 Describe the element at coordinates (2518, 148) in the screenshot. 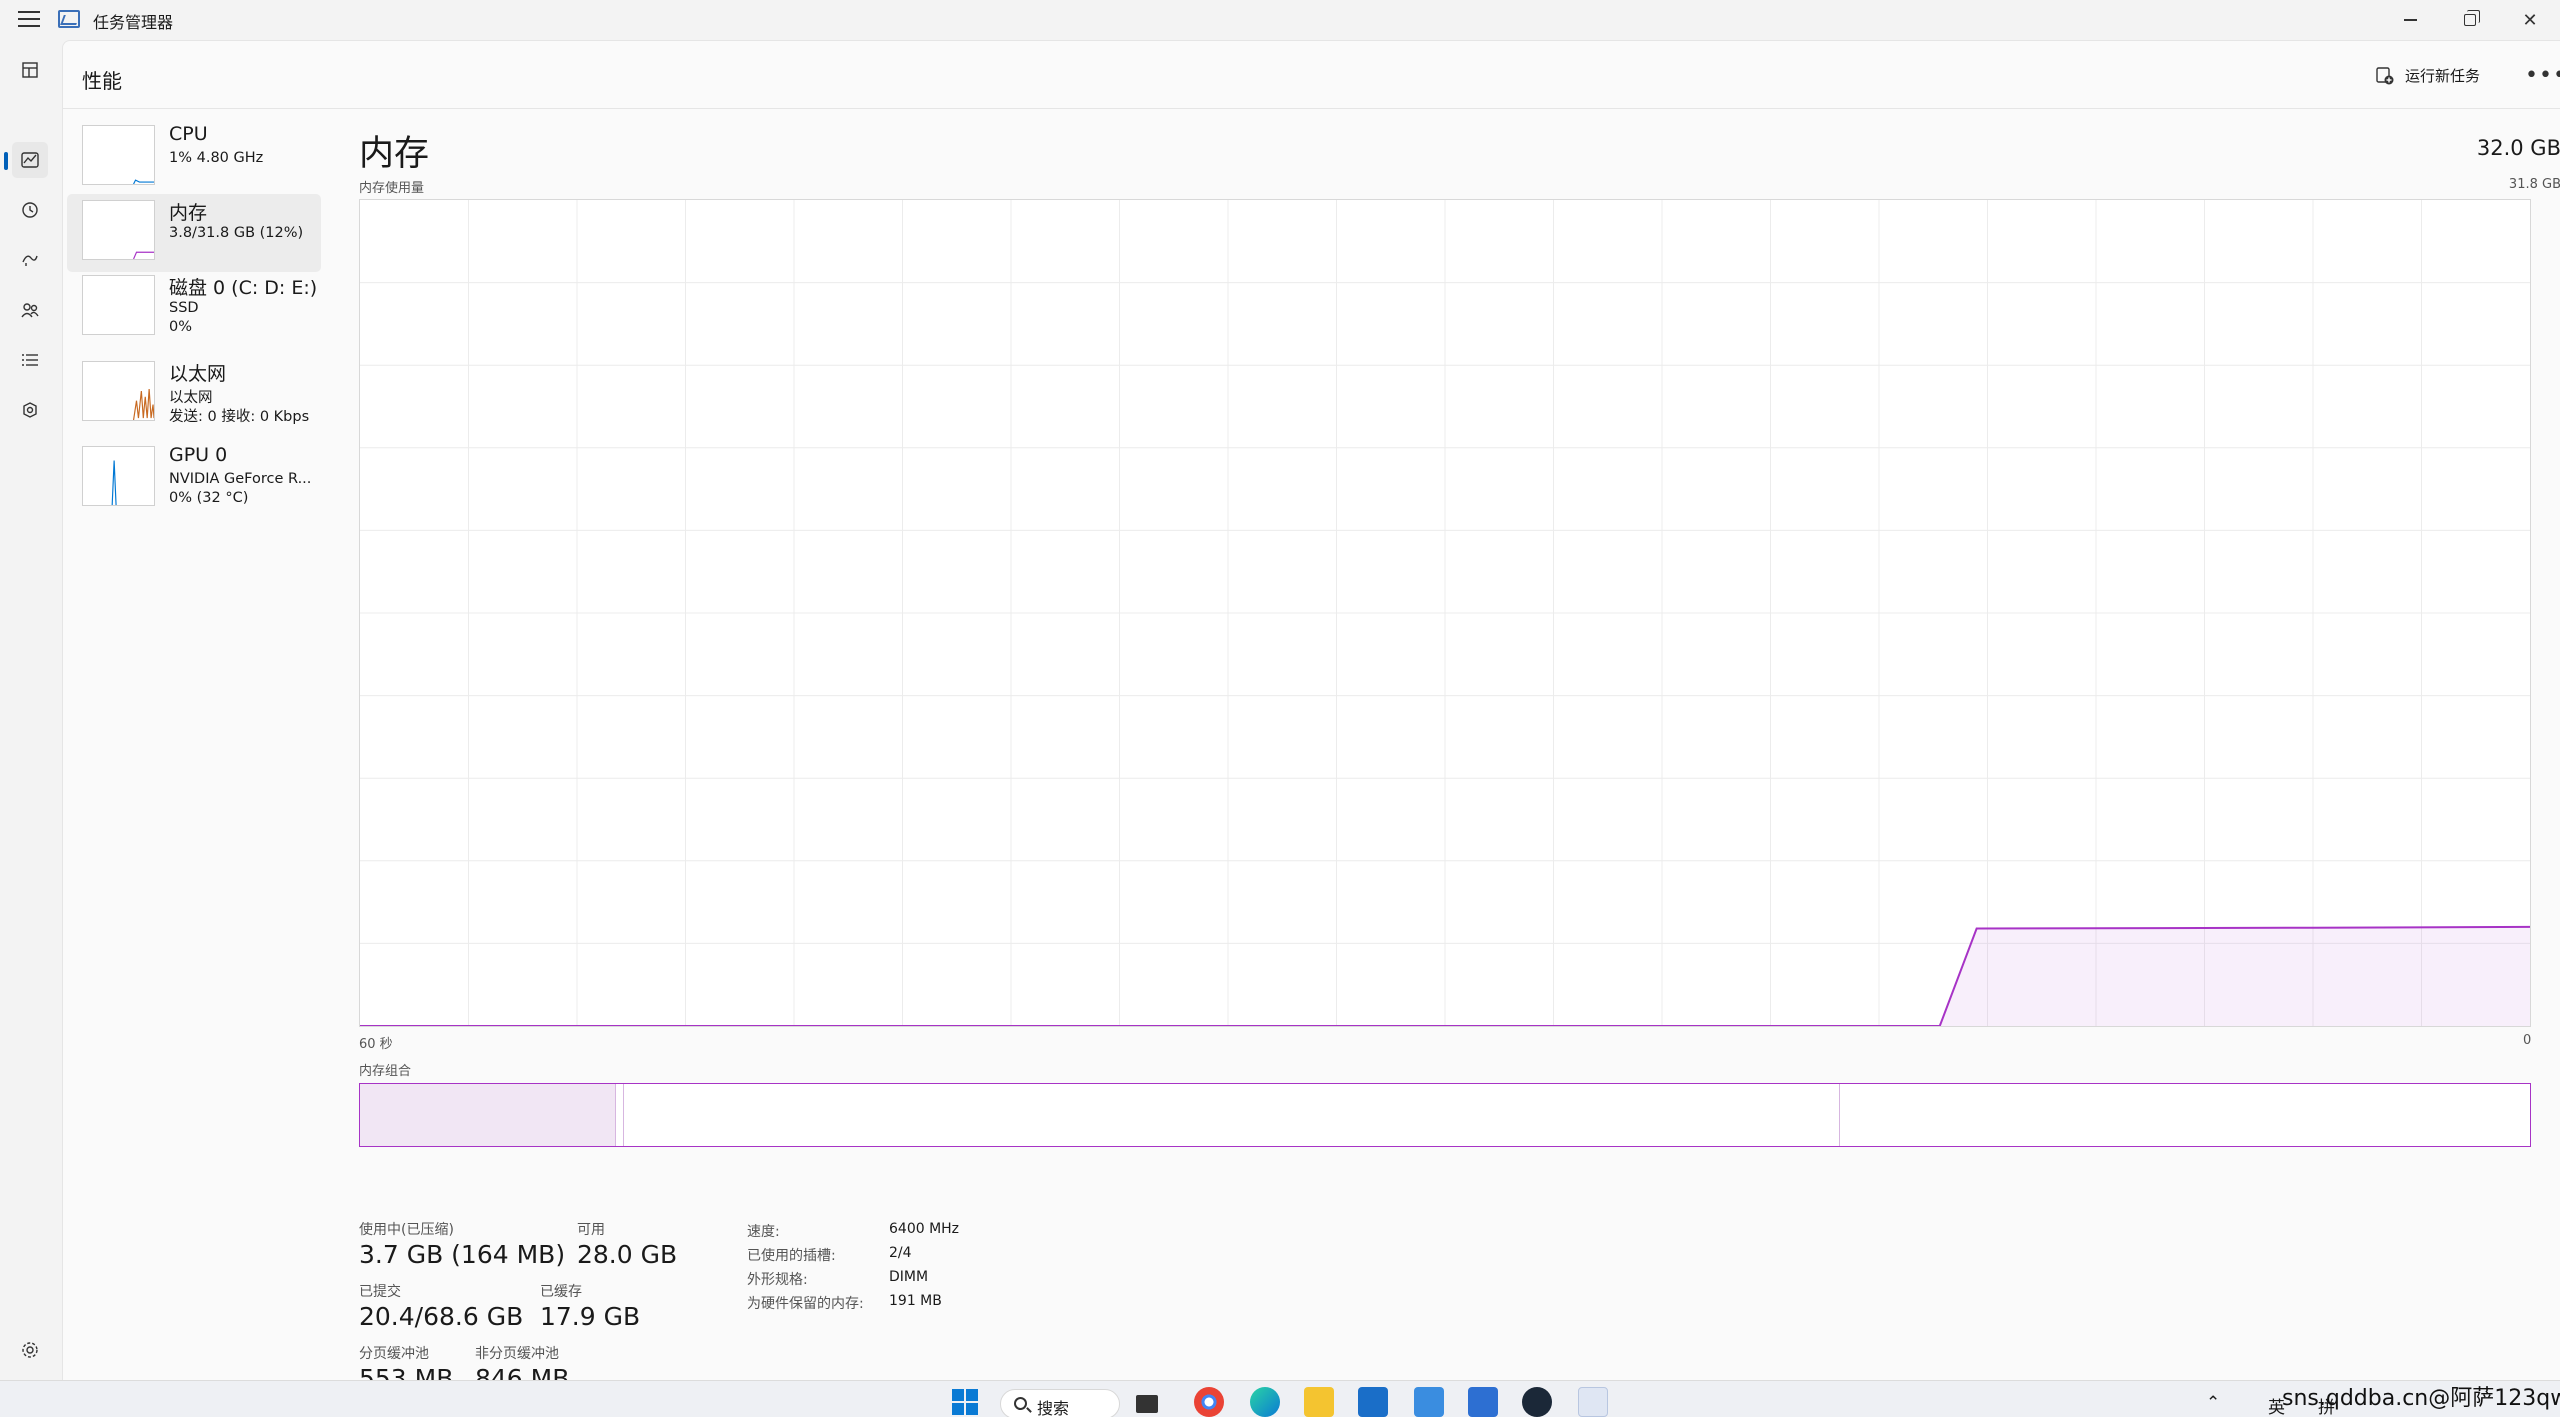

I see `memory-total: 32.0 GB` at that location.